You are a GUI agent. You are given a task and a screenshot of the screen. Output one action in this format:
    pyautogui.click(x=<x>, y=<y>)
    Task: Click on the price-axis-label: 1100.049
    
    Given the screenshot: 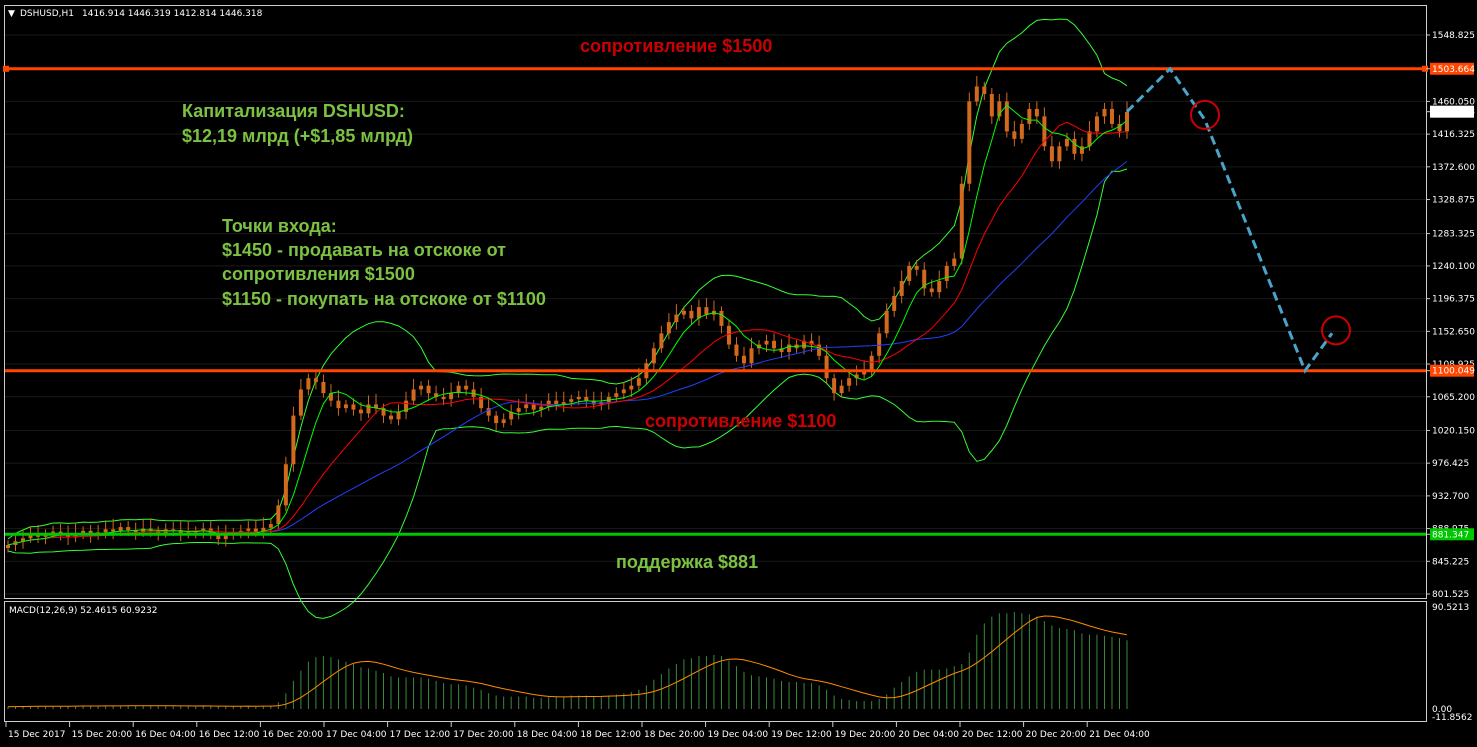 What is the action you would take?
    pyautogui.click(x=1453, y=372)
    